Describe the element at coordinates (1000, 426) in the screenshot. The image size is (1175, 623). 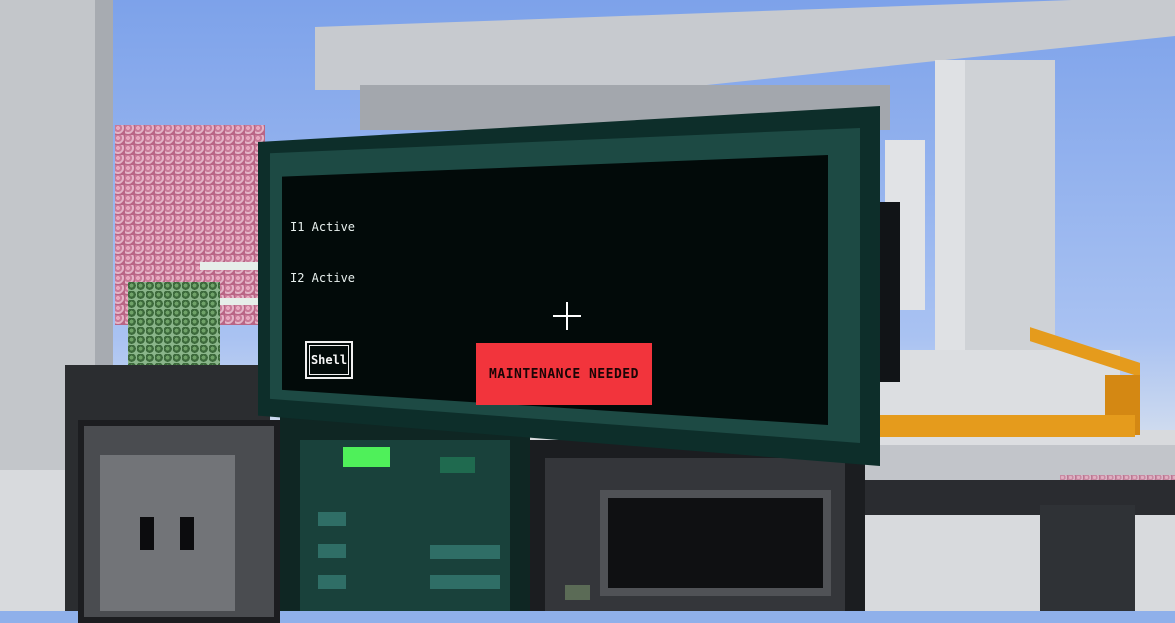
I see `orange-pipe-bottom` at that location.